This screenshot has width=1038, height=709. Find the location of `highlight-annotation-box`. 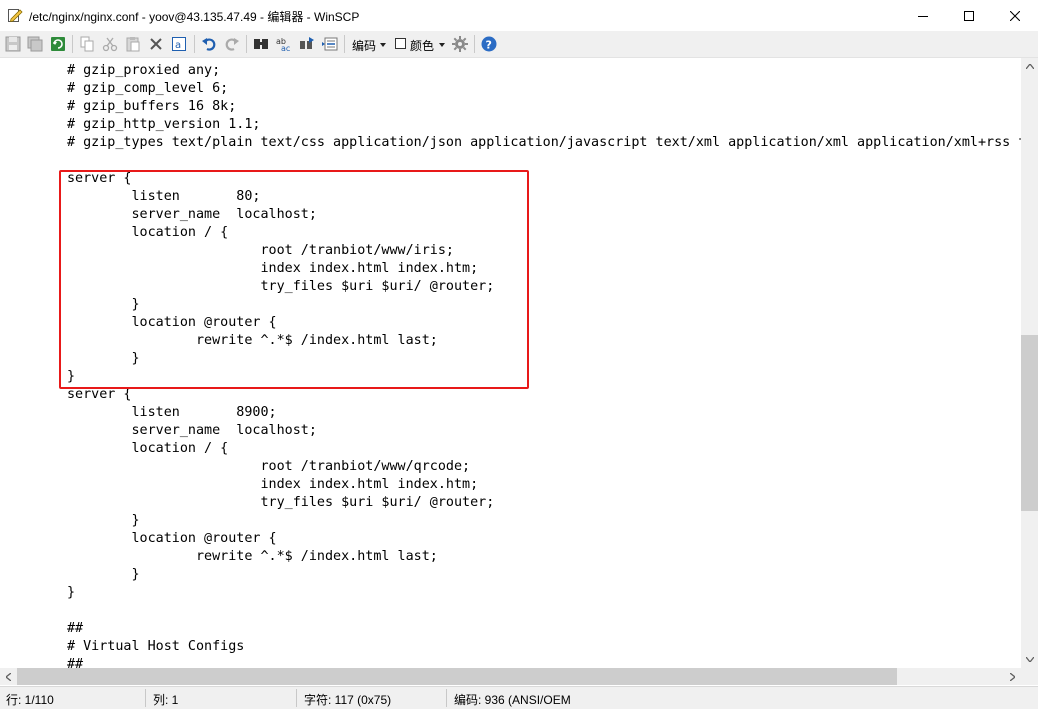

highlight-annotation-box is located at coordinates (294, 279).